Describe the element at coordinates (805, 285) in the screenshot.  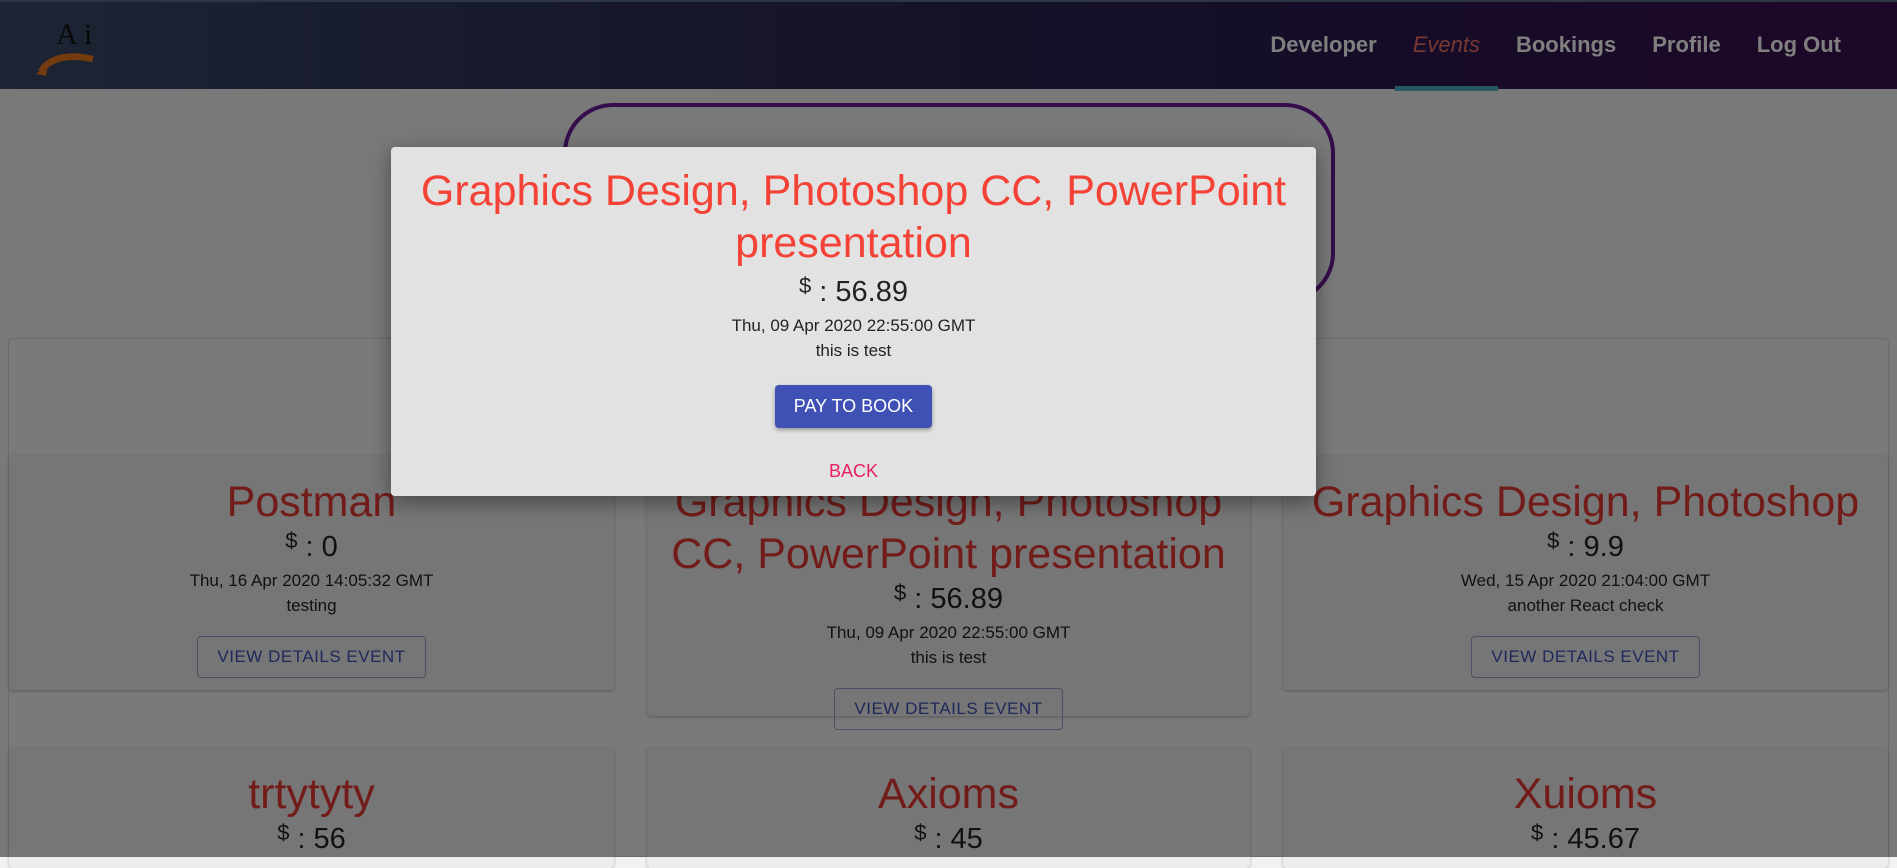
I see `dollar-icon: $` at that location.